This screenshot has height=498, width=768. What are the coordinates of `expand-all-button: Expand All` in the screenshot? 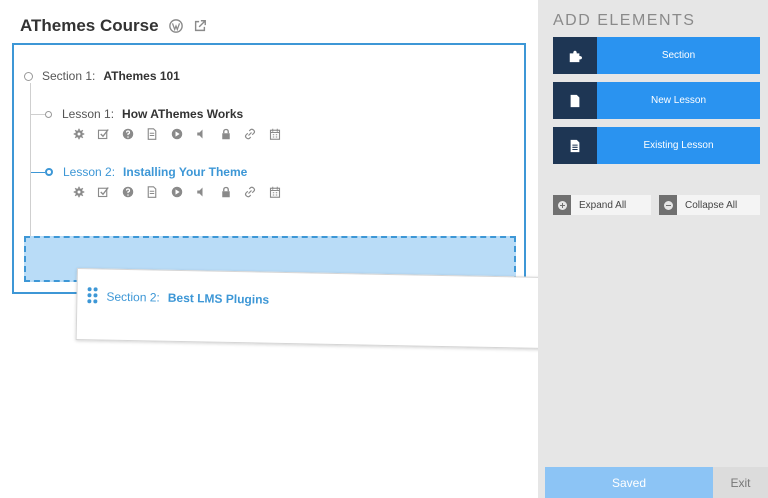 It's located at (602, 205).